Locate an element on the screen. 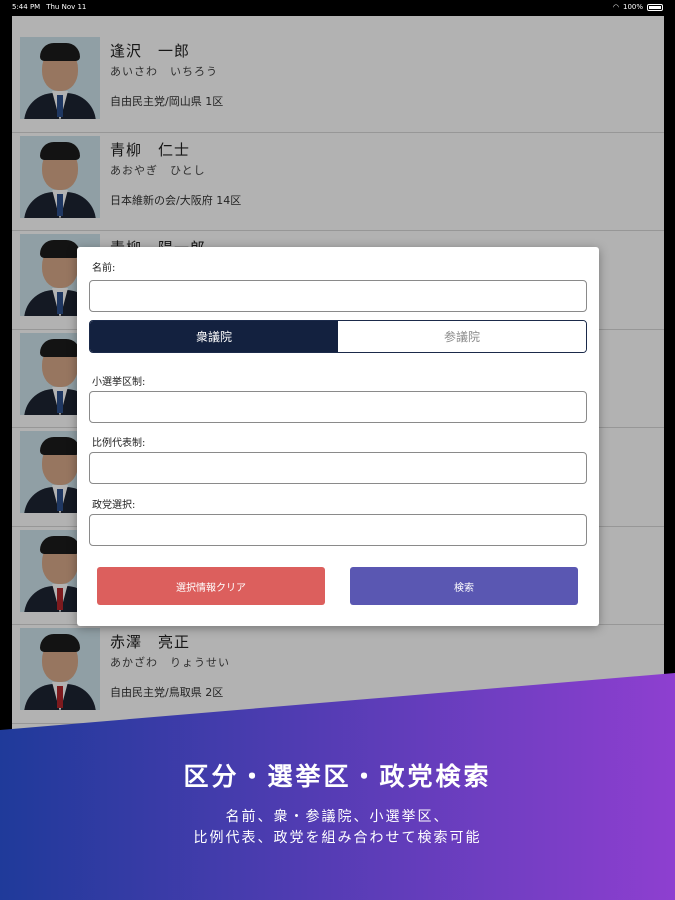  status-date: Thu Nov 11 is located at coordinates (66, 7).